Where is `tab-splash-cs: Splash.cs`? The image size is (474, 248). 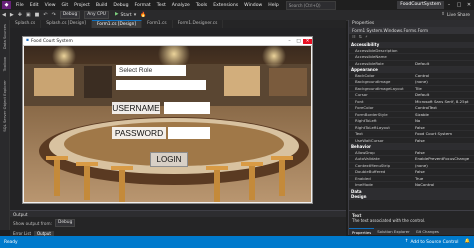 tab-splash-cs: Splash.cs is located at coordinates (26, 24).